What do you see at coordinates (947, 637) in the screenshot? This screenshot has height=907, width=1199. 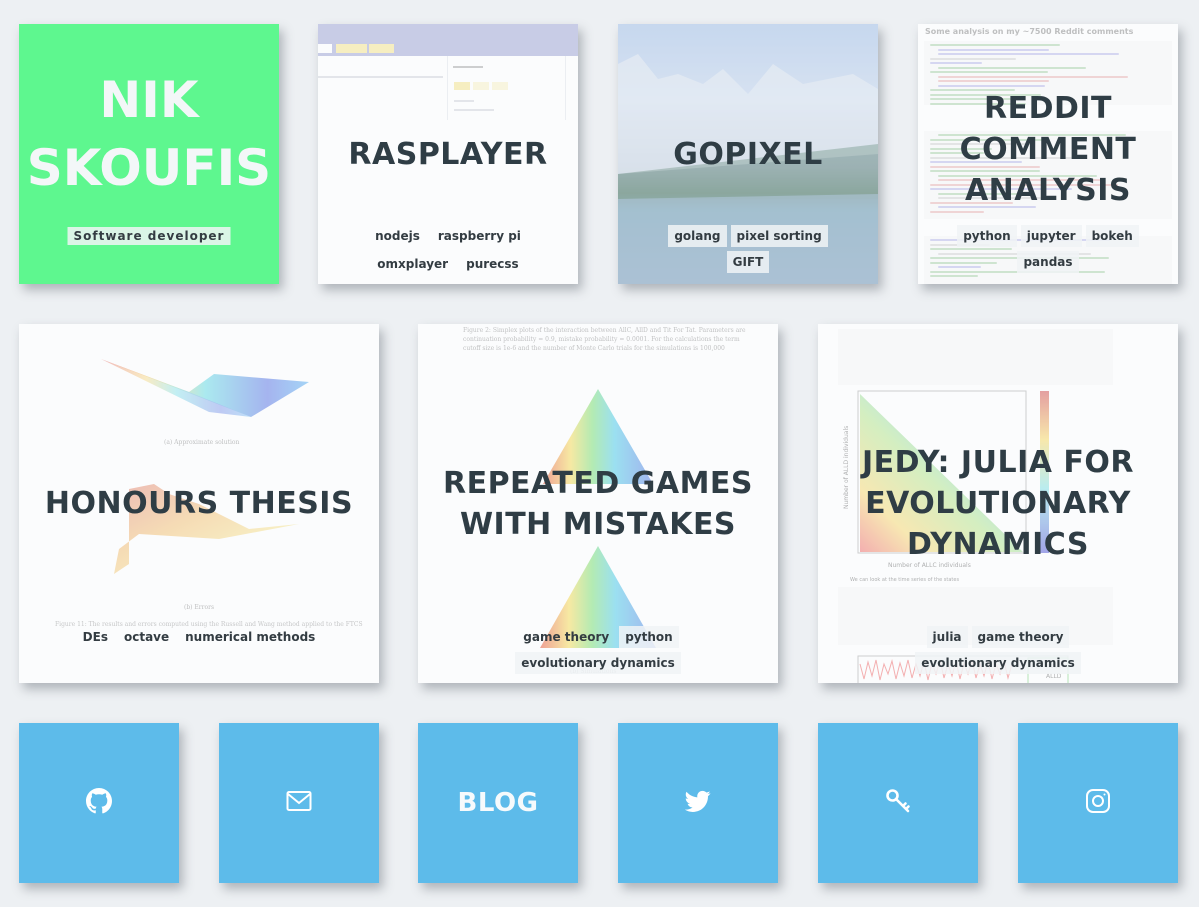 I see `tag: julia` at bounding box center [947, 637].